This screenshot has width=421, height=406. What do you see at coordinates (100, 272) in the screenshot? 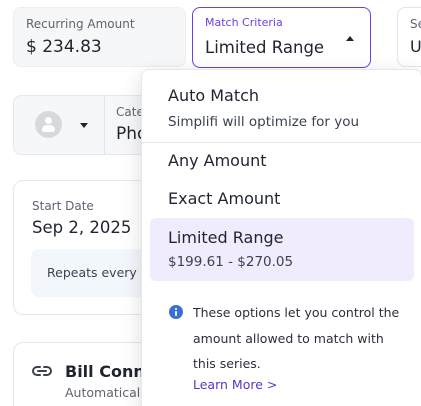
I see `repeat-text: Repeats every m` at bounding box center [100, 272].